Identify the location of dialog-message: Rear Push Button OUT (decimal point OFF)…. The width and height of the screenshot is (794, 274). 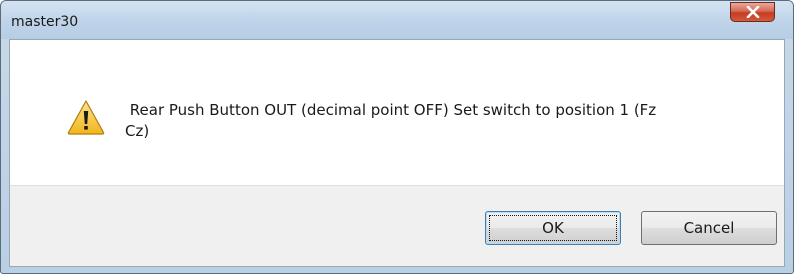
(391, 120).